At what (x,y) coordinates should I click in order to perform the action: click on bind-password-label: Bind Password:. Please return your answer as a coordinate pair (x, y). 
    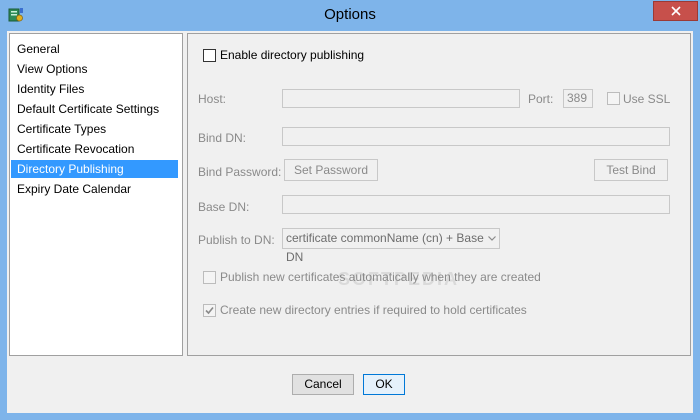
    Looking at the image, I should click on (240, 172).